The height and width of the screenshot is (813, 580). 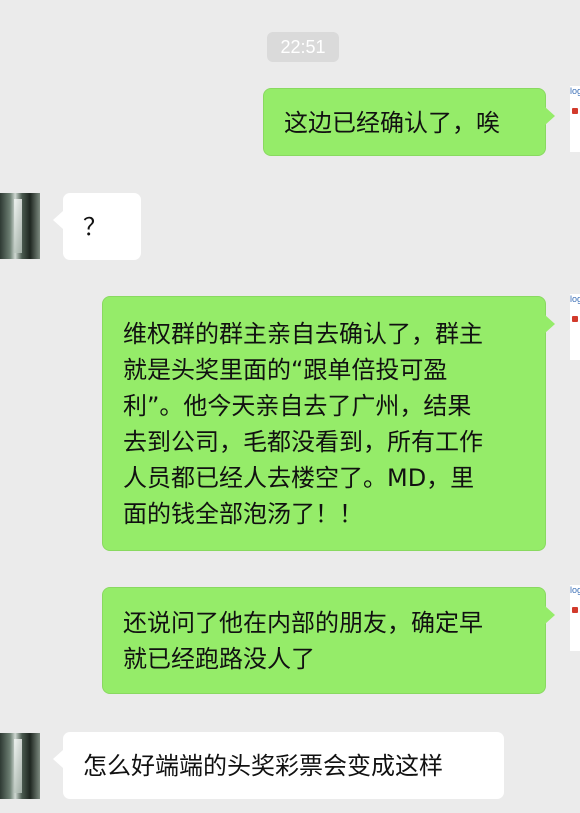 I want to click on message-bubble-outgoing: 这边已经确认了，唉, so click(x=409, y=122).